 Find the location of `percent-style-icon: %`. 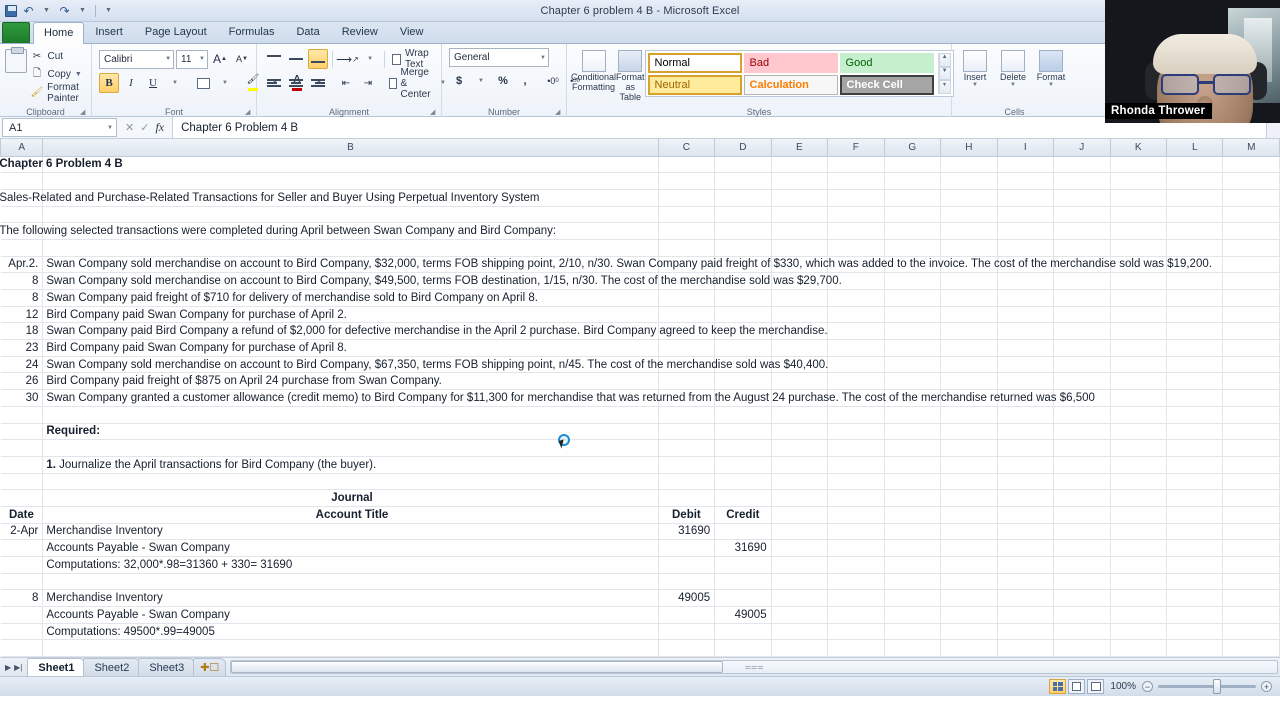

percent-style-icon: % is located at coordinates (503, 81).